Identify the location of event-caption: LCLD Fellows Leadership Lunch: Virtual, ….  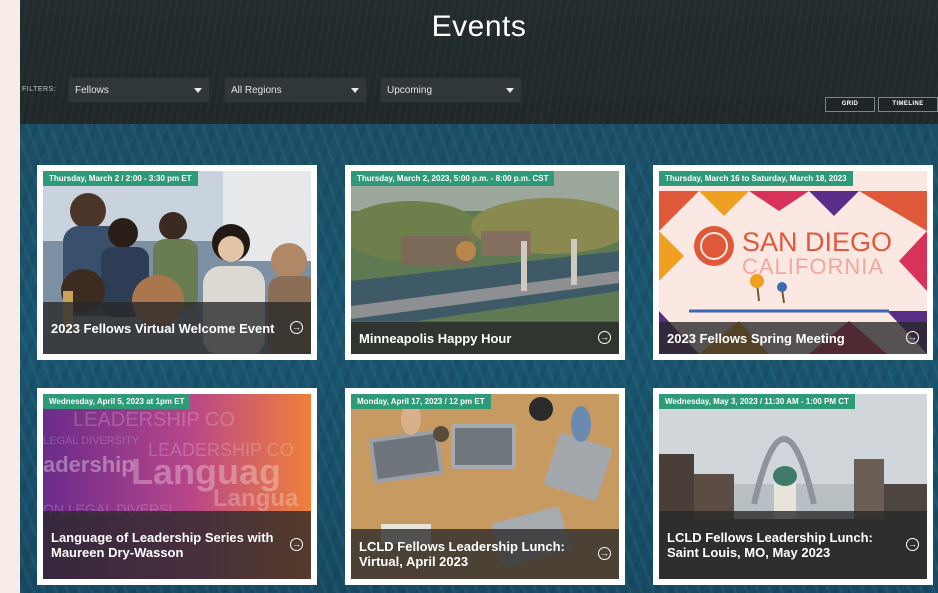
(485, 554).